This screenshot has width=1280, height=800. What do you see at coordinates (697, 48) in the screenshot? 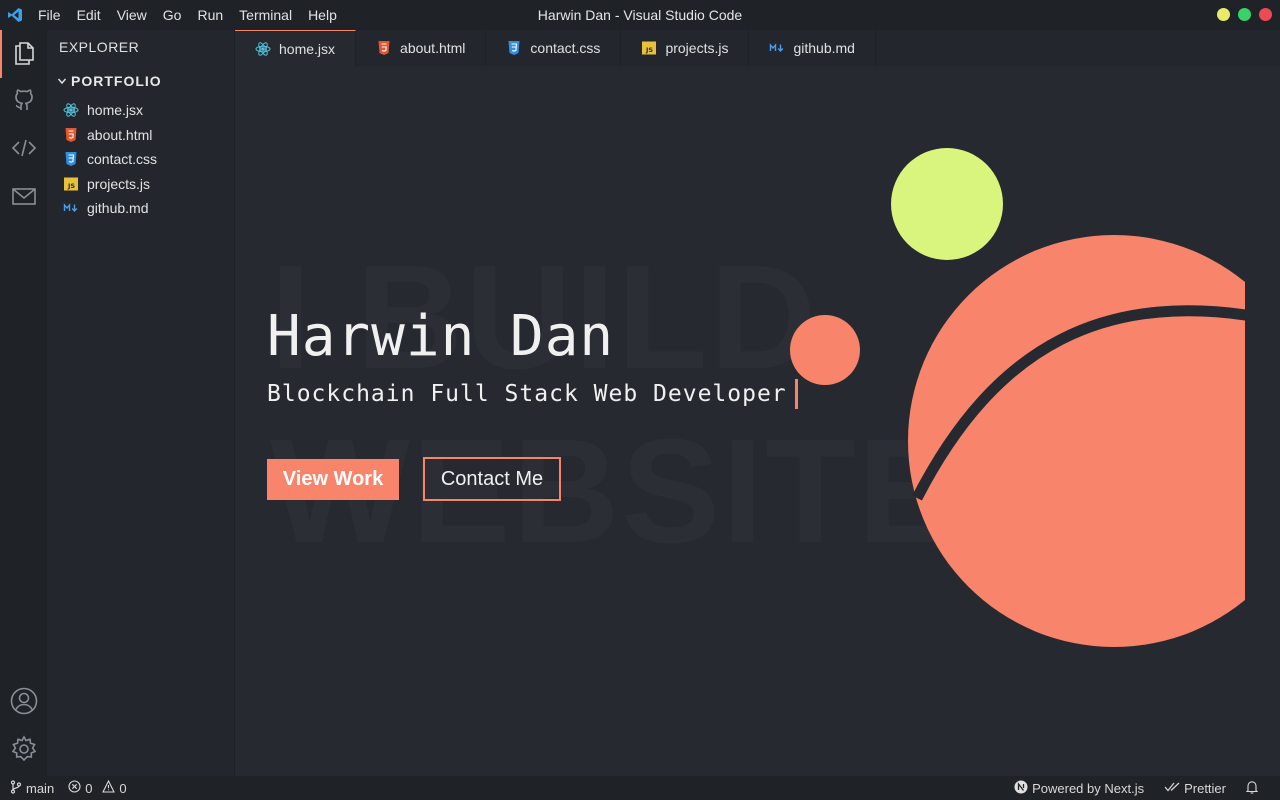
I see `tab-label: projects.js` at bounding box center [697, 48].